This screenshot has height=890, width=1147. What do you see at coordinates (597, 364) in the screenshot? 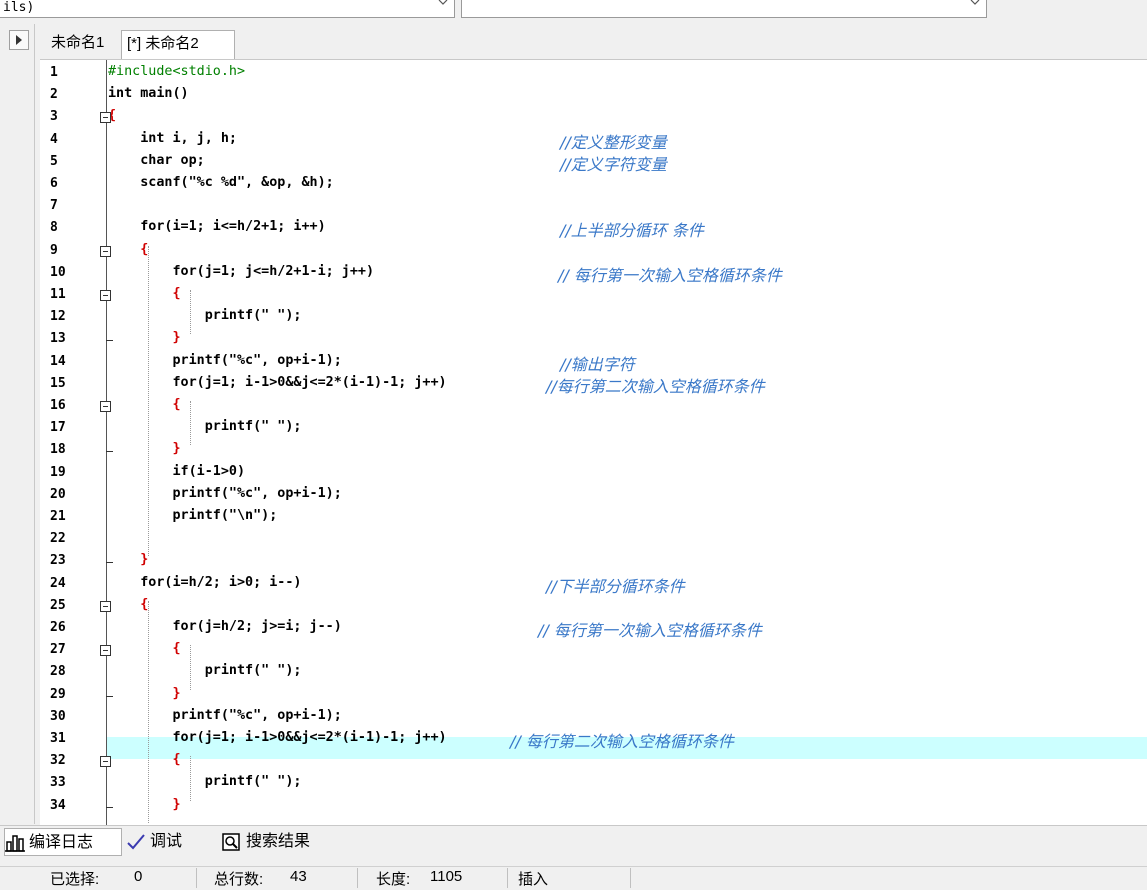
I see `code-comment: //输出字符` at bounding box center [597, 364].